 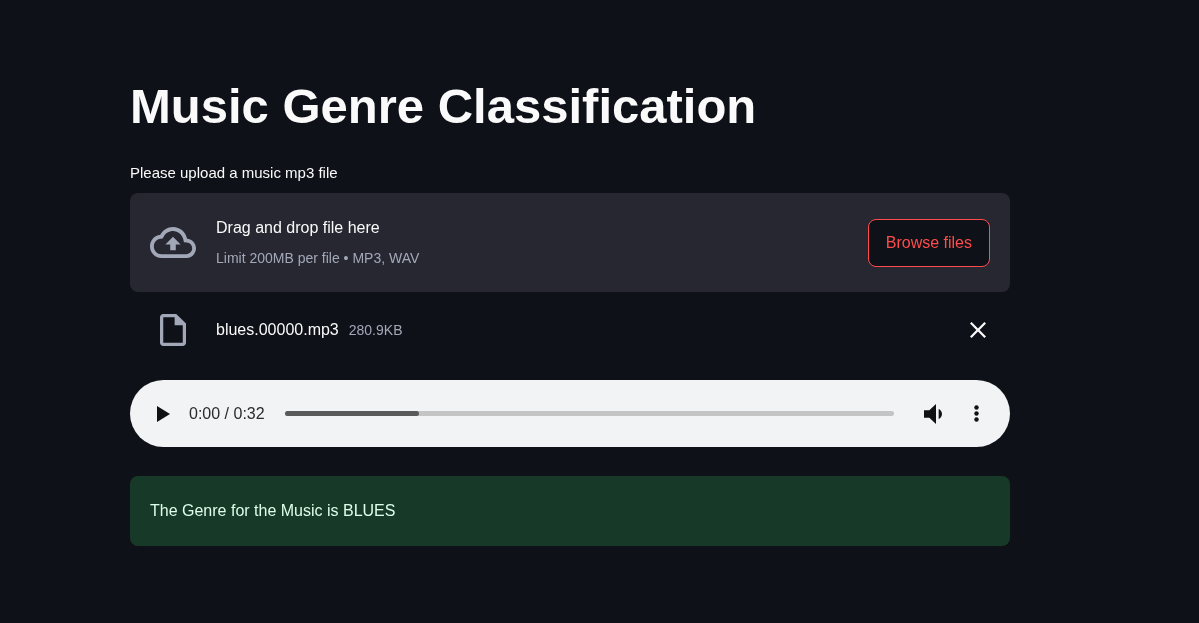 I want to click on time-display: 0:00 / 0:32, so click(x=227, y=413).